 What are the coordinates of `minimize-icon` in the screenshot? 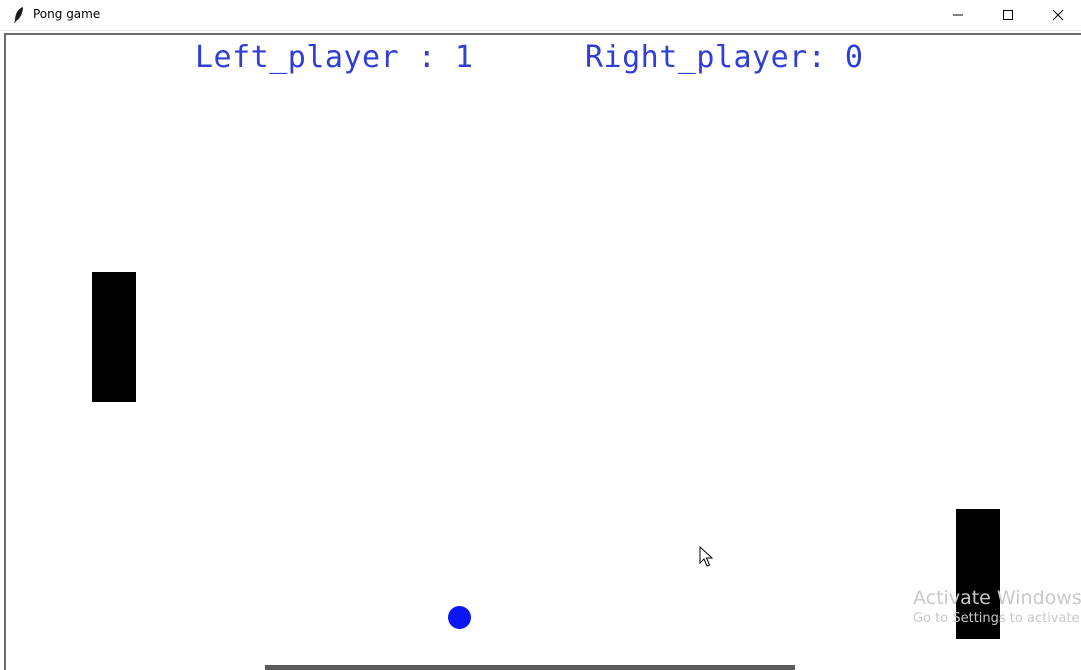 It's located at (958, 15).